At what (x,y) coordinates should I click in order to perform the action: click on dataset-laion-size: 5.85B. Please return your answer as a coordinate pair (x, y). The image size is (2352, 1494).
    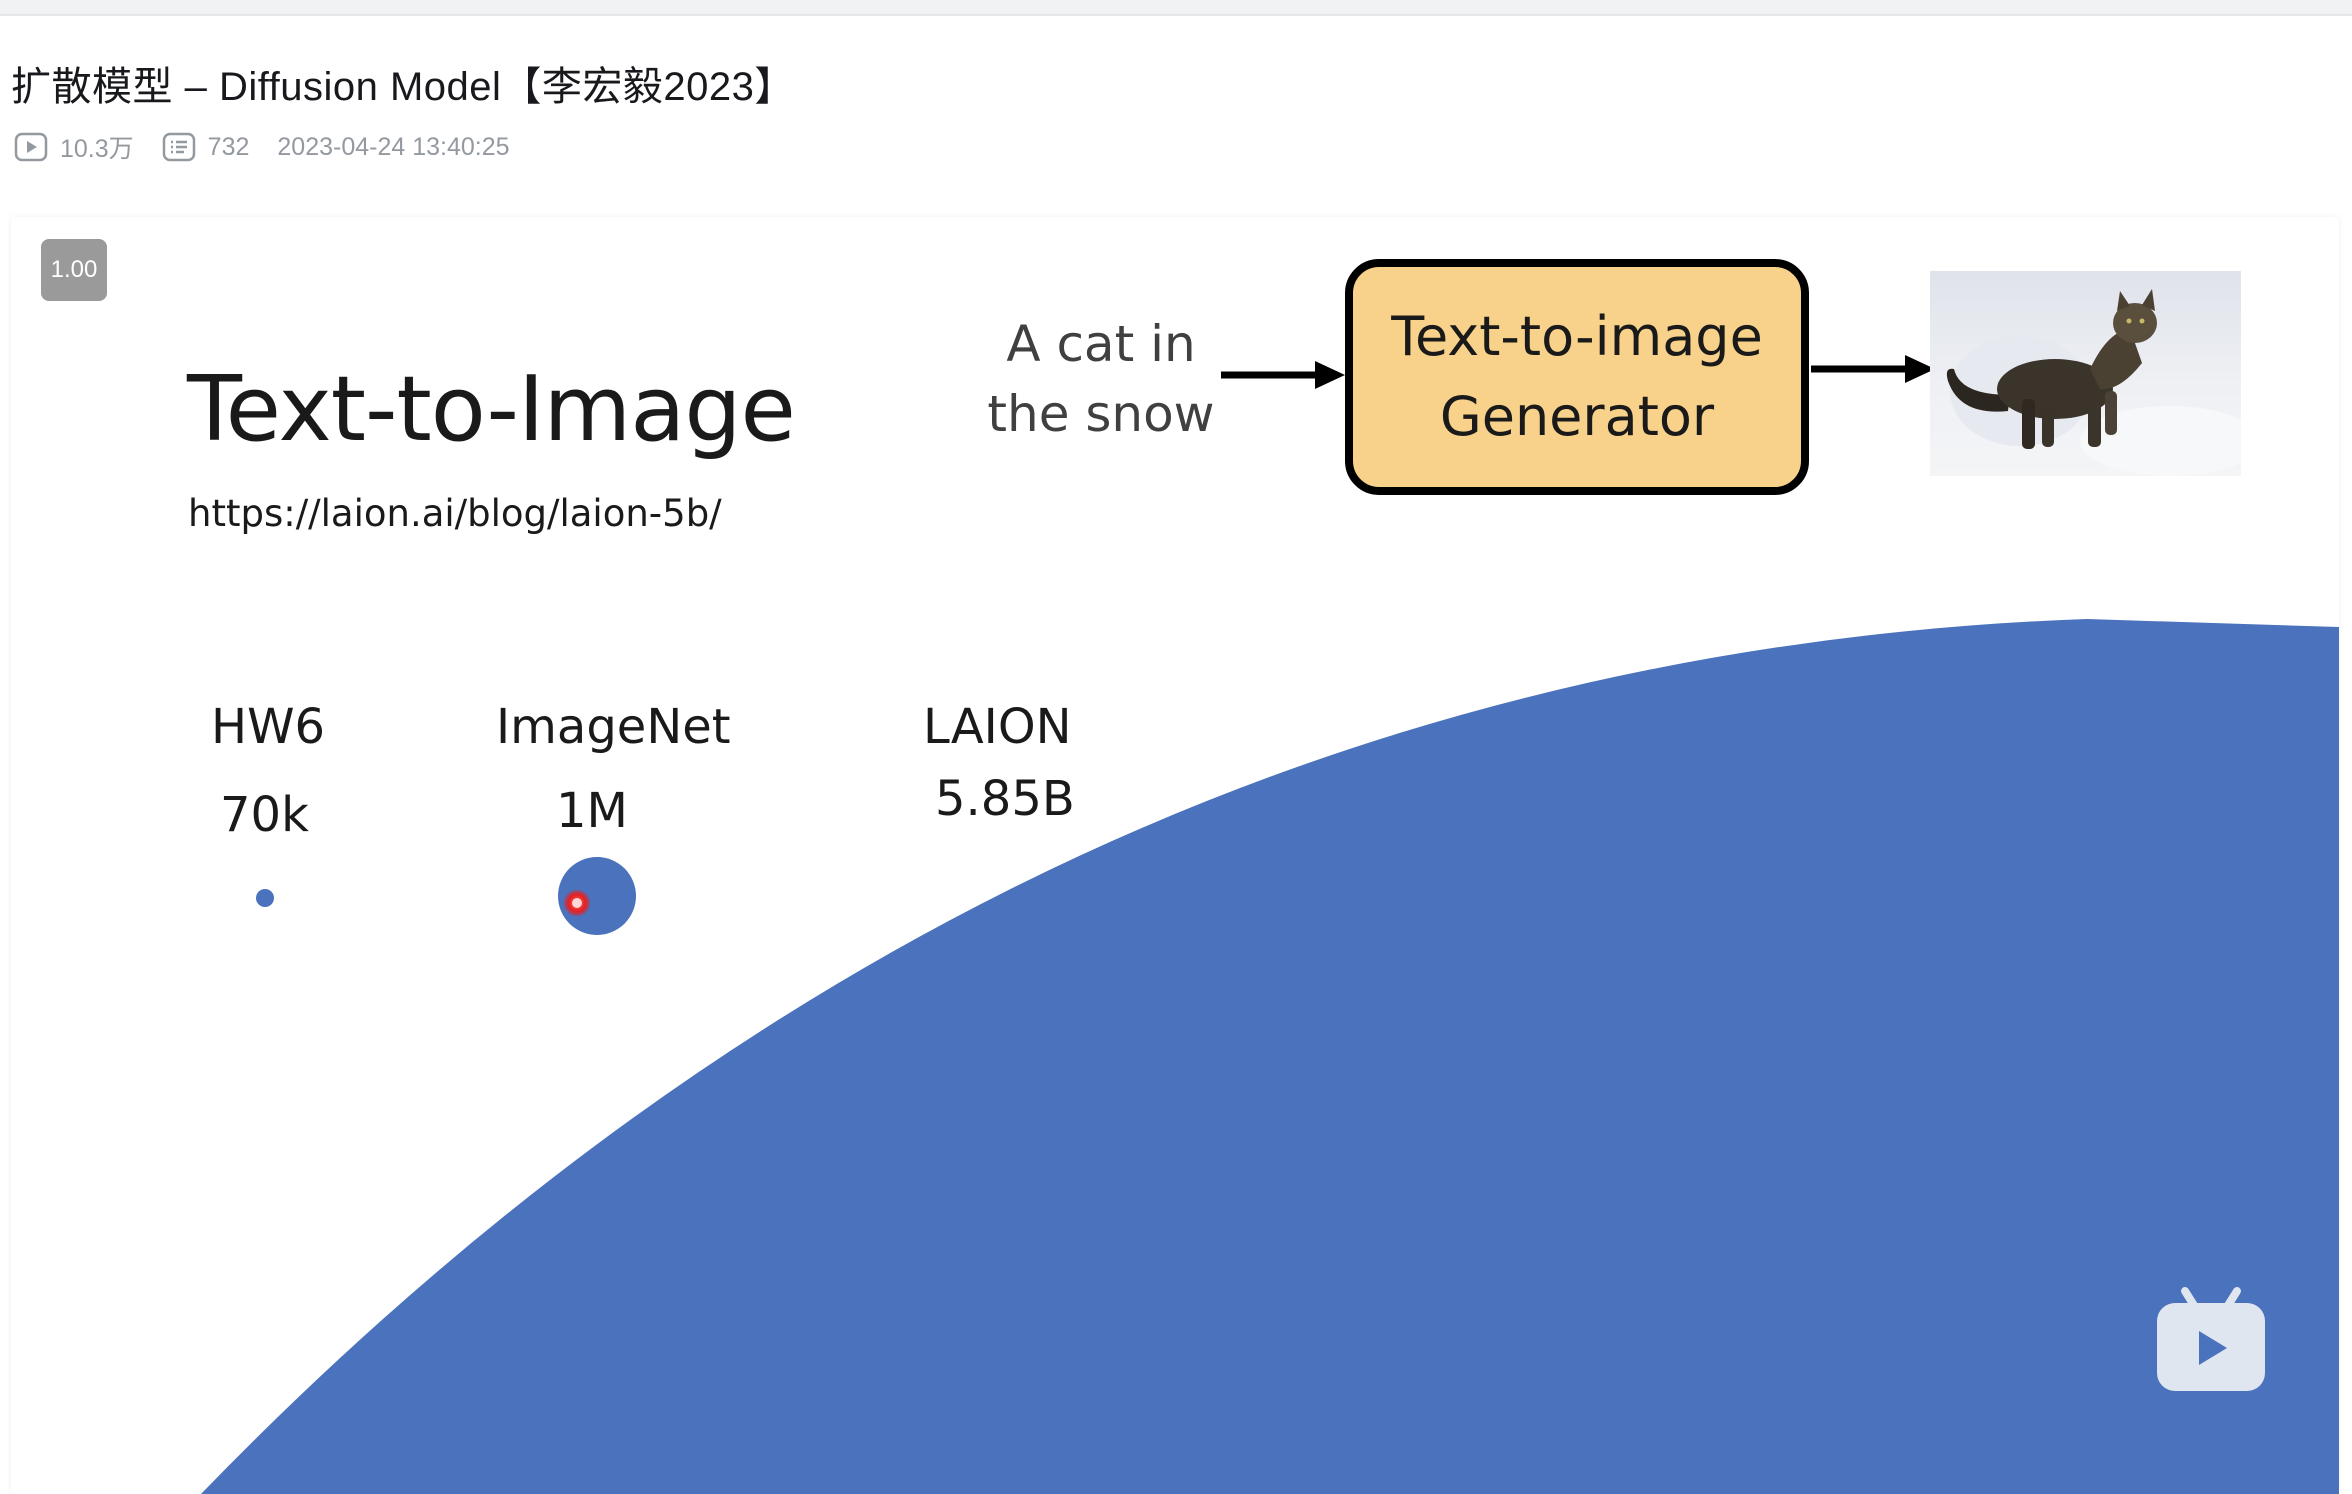
    Looking at the image, I should click on (1005, 799).